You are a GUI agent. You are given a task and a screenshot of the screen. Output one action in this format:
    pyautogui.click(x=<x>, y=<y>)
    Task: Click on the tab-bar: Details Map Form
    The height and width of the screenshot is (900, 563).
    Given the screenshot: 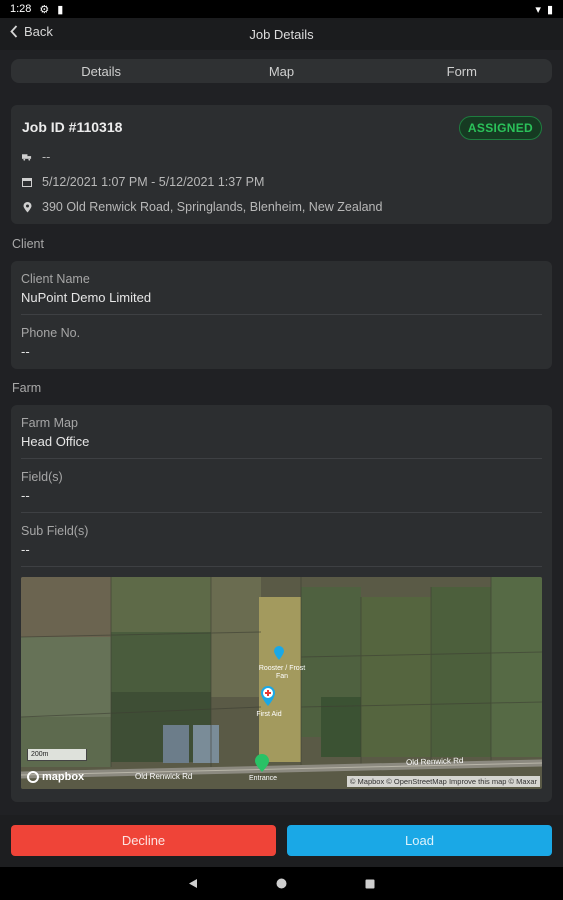 What is the action you would take?
    pyautogui.click(x=281, y=71)
    